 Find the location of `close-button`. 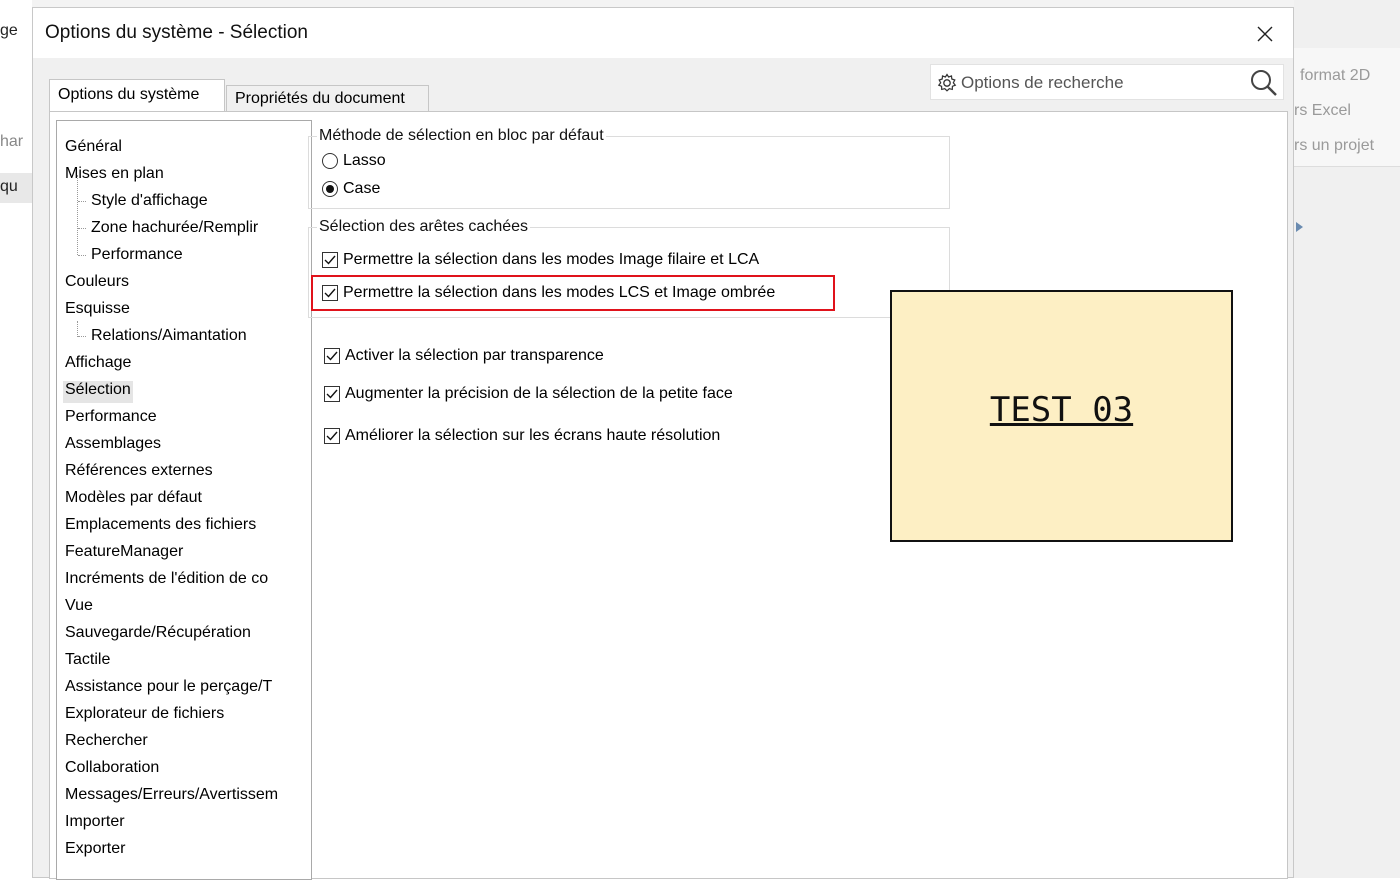

close-button is located at coordinates (1265, 34).